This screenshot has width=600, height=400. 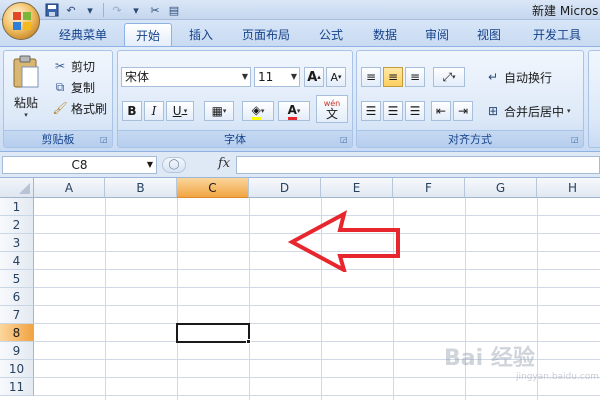 I want to click on row-header-11: 11, so click(x=17, y=387).